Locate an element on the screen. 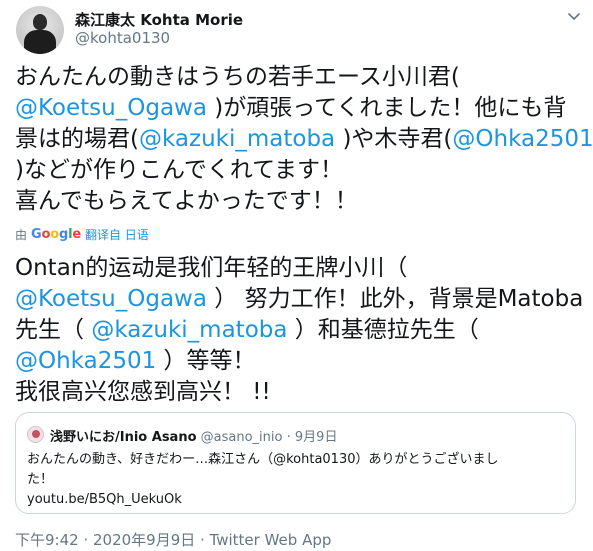 This screenshot has width=593, height=551. translated-line: @Koetsu_Ogawa ） 努力工作！此外，背景是Matoba is located at coordinates (300, 299).